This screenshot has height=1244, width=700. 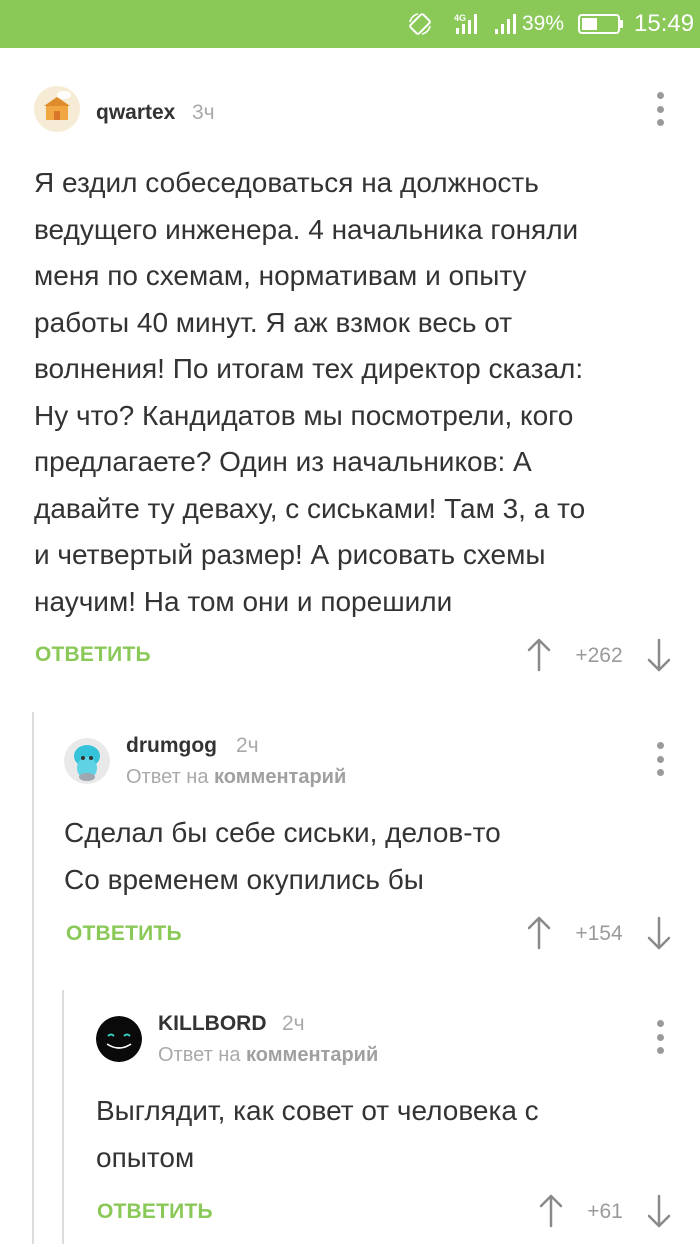 What do you see at coordinates (605, 1211) in the screenshot?
I see `comment-rating: +61` at bounding box center [605, 1211].